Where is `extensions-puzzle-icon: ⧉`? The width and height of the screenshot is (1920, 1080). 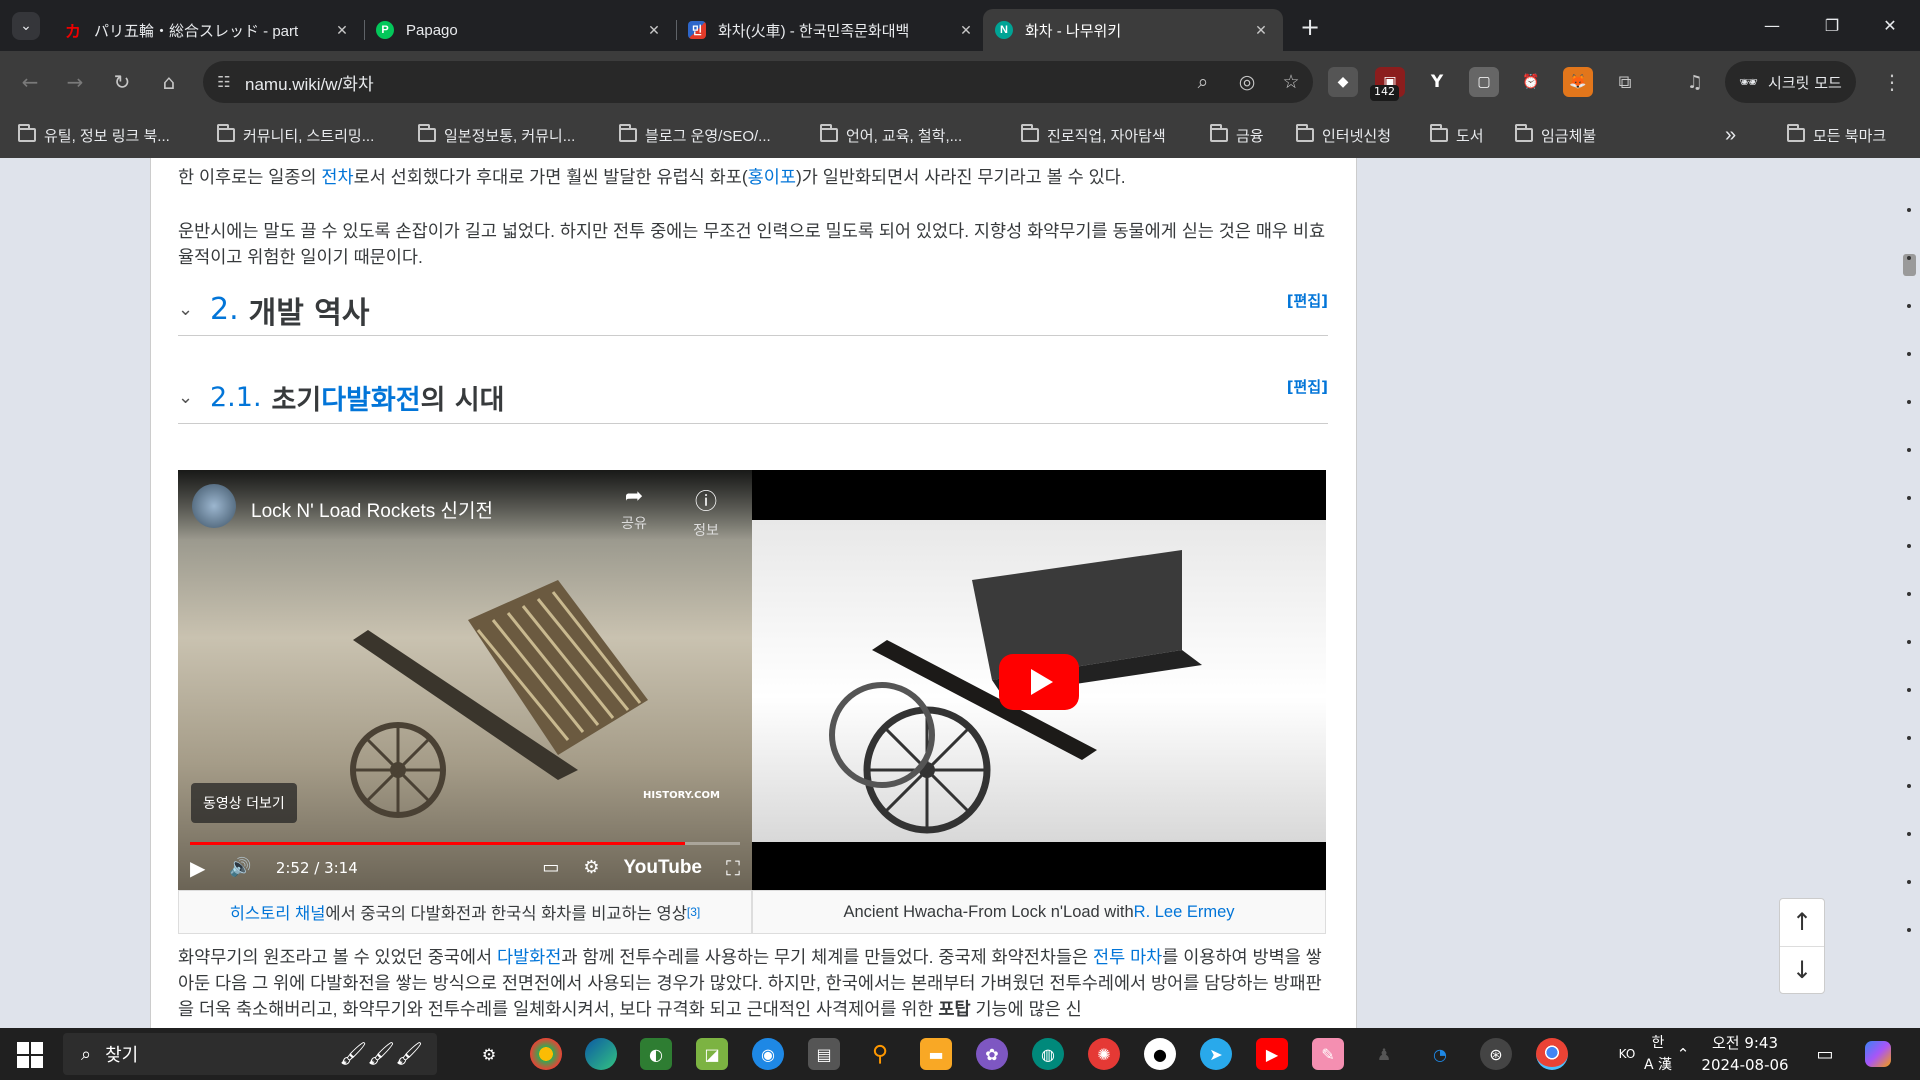
extensions-puzzle-icon: ⧉ is located at coordinates (1625, 82).